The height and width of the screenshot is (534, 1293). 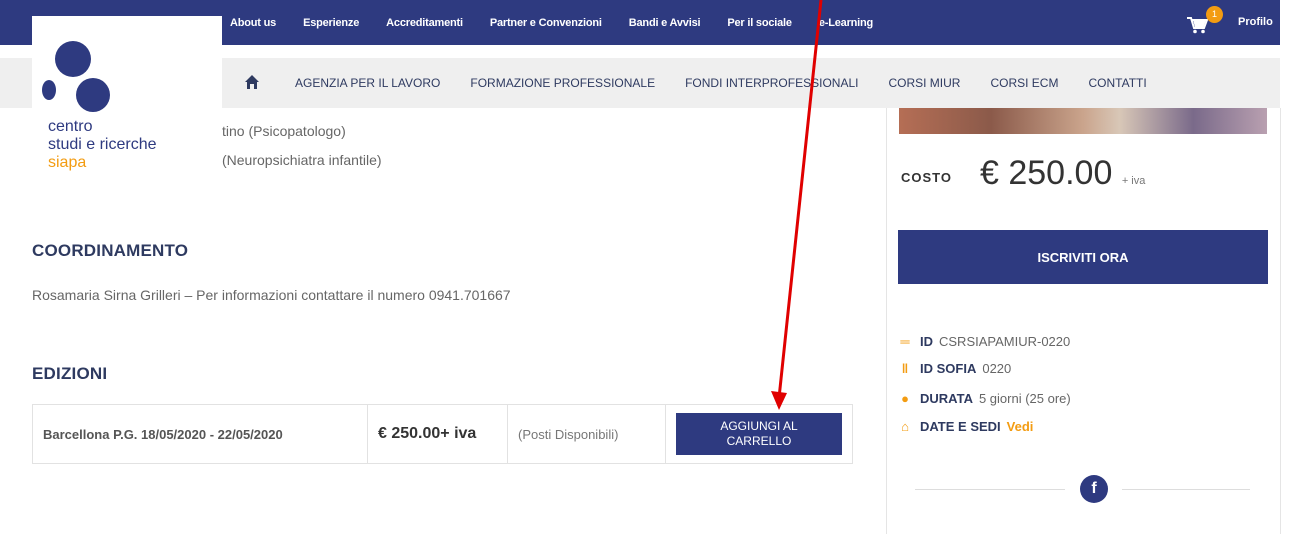 What do you see at coordinates (1186, 489) in the screenshot?
I see `share-divider-right` at bounding box center [1186, 489].